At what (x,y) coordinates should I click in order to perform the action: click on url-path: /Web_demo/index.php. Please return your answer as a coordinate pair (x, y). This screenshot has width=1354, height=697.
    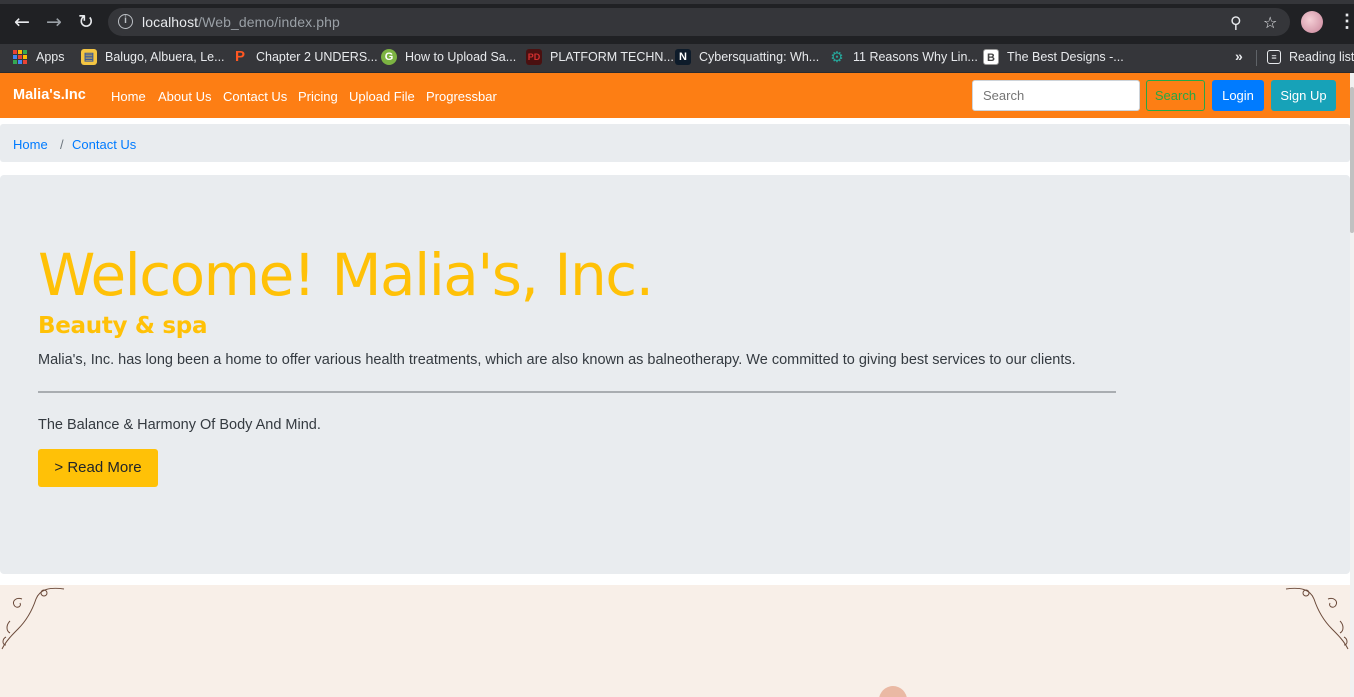
    Looking at the image, I should click on (269, 22).